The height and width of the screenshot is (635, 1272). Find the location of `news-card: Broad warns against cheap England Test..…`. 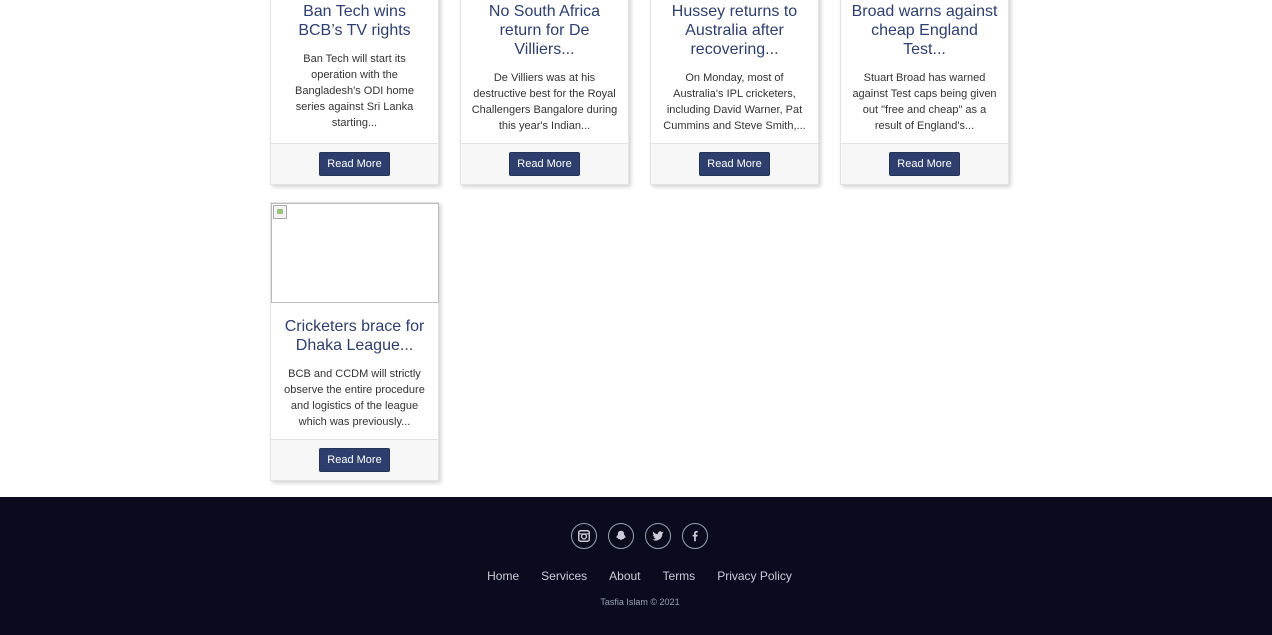

news-card: Broad warns against cheap England Test..… is located at coordinates (924, 92).